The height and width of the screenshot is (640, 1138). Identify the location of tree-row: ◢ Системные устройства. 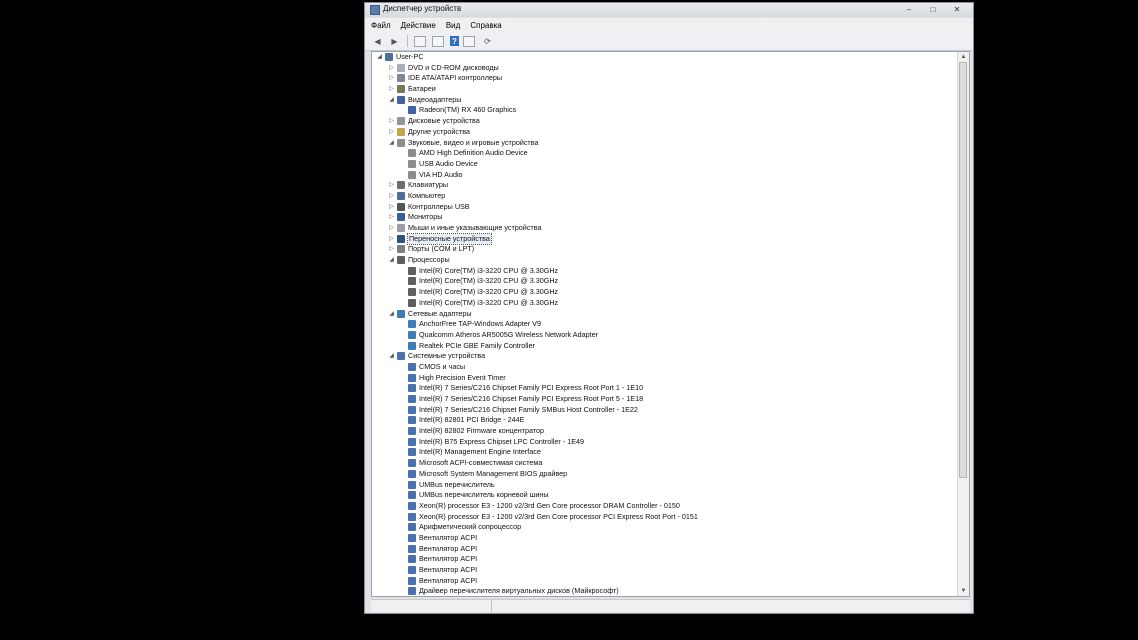
(664, 356).